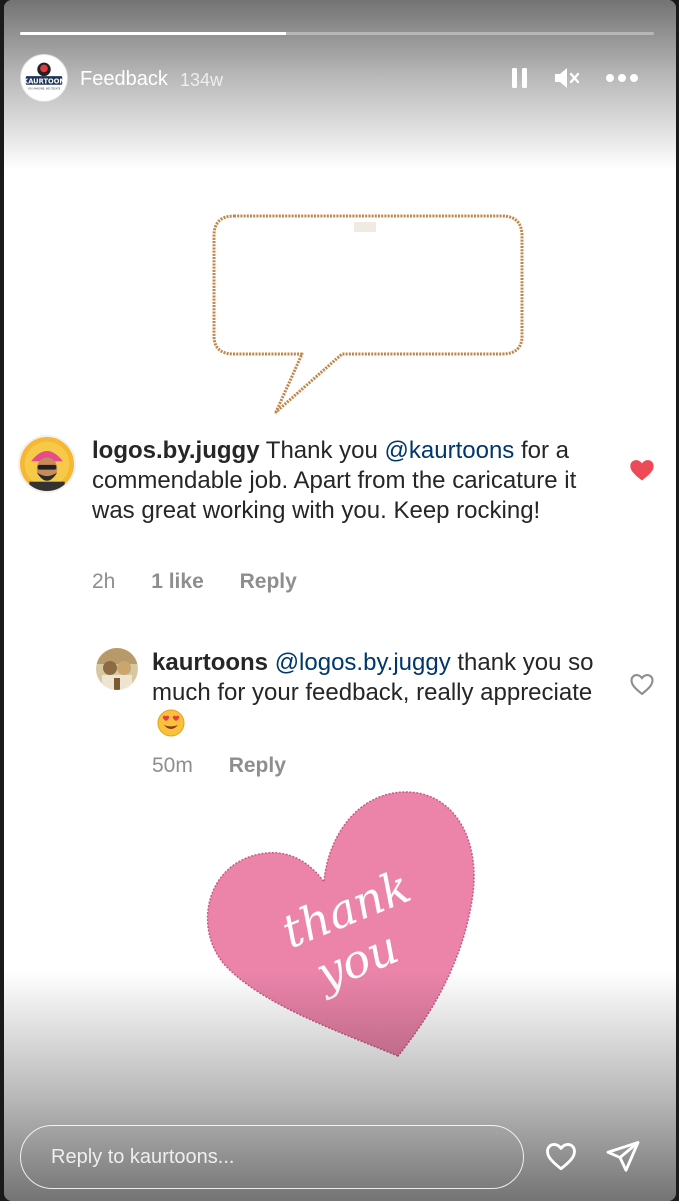 The image size is (679, 1201). I want to click on pause-button, so click(520, 78).